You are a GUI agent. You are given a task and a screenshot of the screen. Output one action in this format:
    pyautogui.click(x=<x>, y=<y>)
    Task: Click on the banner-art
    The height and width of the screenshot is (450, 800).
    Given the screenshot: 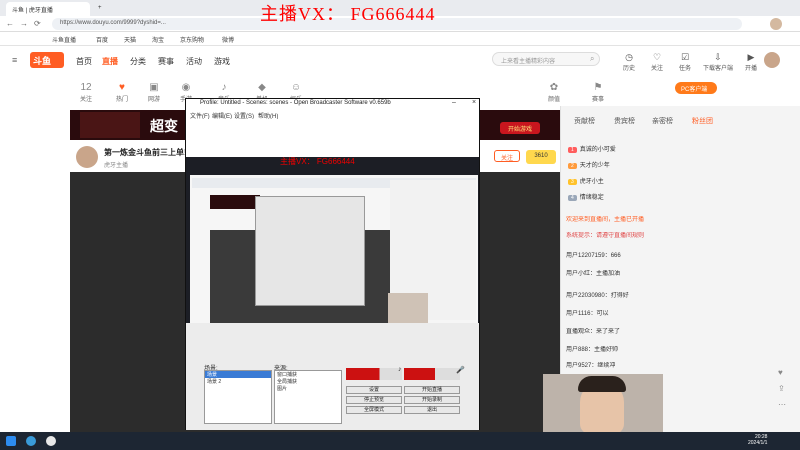 What is the action you would take?
    pyautogui.click(x=110, y=125)
    